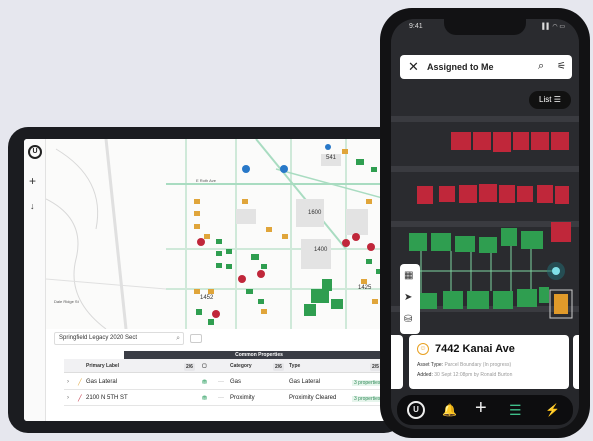 The image size is (593, 441). I want to click on status-time: 9:41, so click(416, 26).